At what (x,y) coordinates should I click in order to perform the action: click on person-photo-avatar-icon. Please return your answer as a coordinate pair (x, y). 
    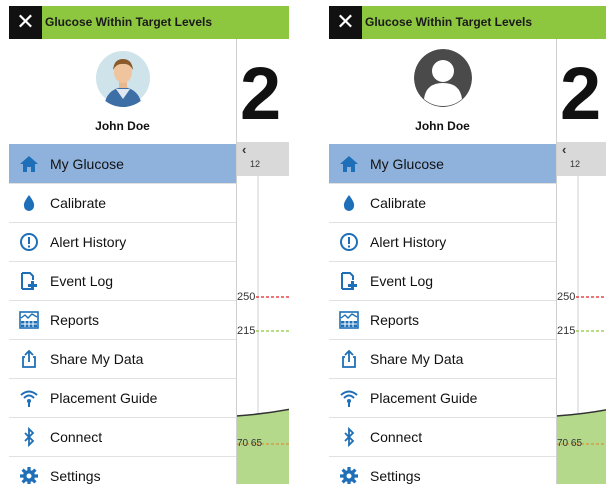
    Looking at the image, I should click on (123, 78).